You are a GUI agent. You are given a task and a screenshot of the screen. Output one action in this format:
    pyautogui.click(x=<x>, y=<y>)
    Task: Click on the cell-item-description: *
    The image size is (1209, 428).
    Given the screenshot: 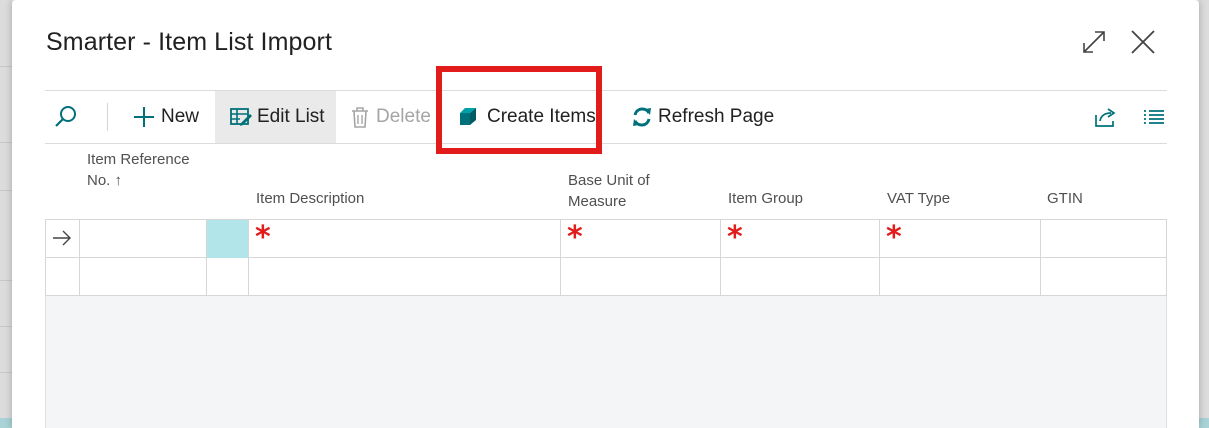 What is the action you would take?
    pyautogui.click(x=405, y=239)
    